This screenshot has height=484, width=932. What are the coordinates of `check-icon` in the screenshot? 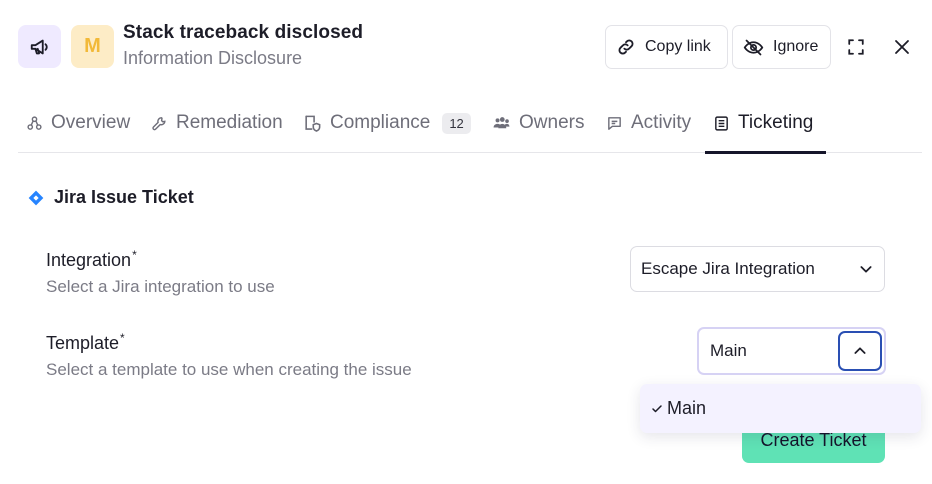 It's located at (657, 408).